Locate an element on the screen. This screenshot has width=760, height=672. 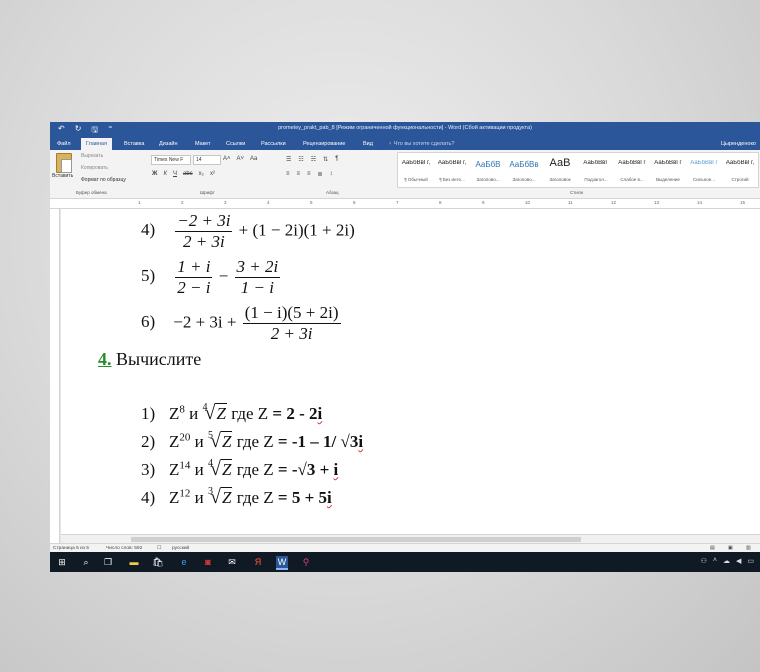
system-tray: ⚇ ˄ ☁ ◀ ▭ is located at coordinates (727, 561).